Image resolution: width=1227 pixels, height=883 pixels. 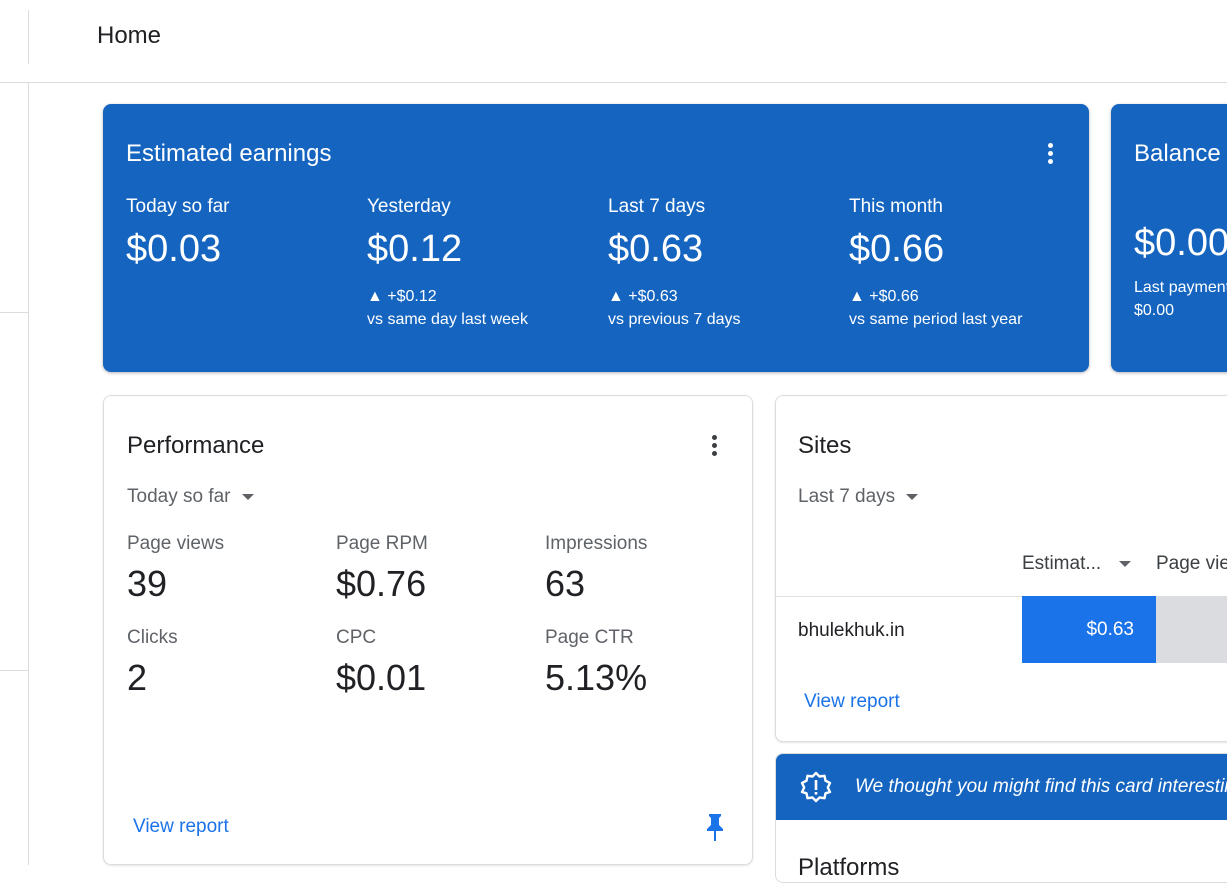 What do you see at coordinates (129, 35) in the screenshot?
I see `page-title: Home` at bounding box center [129, 35].